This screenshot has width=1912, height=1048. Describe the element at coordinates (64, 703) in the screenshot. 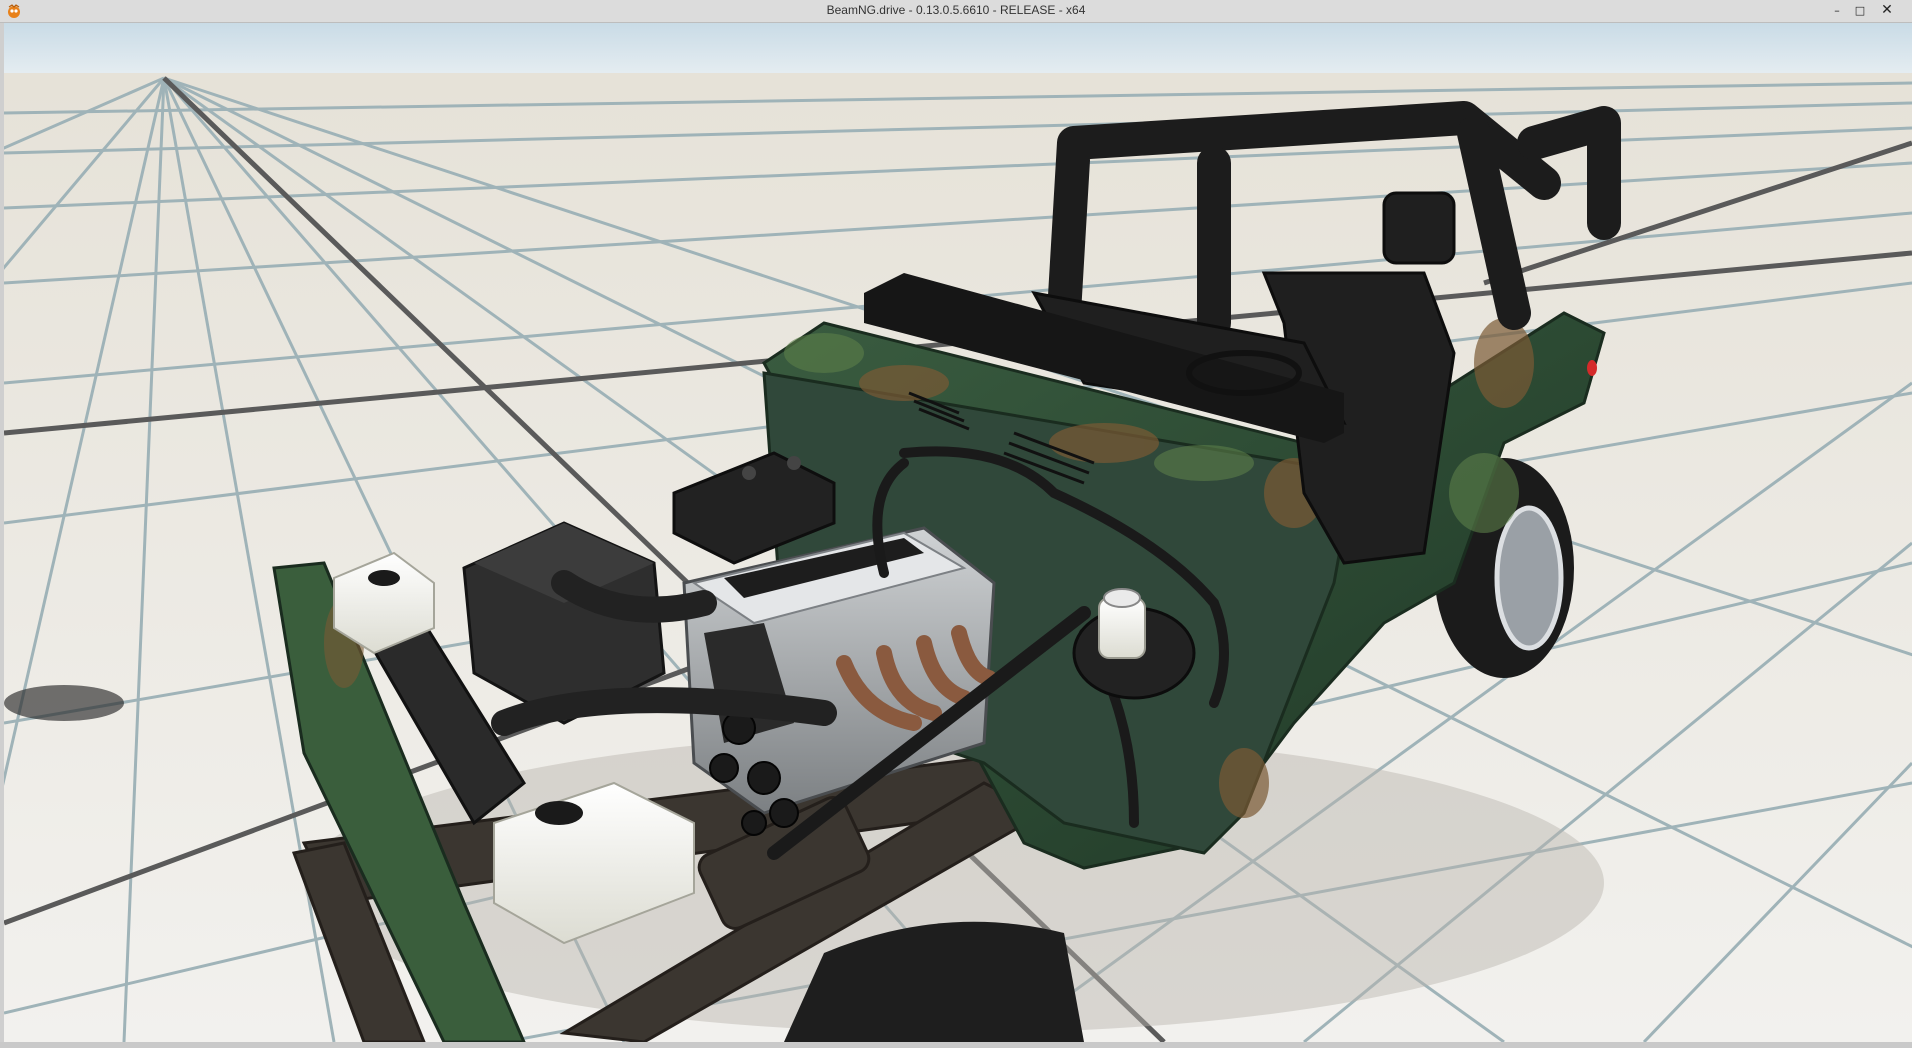

I see `skid-mark` at that location.